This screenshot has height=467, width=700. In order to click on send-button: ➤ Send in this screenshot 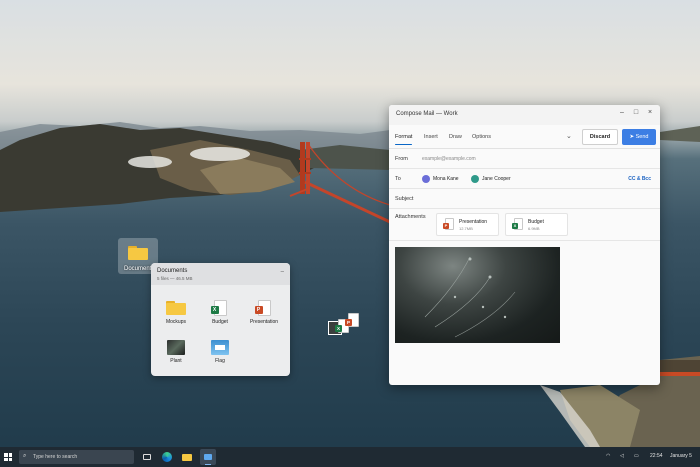, I will do `click(639, 137)`.